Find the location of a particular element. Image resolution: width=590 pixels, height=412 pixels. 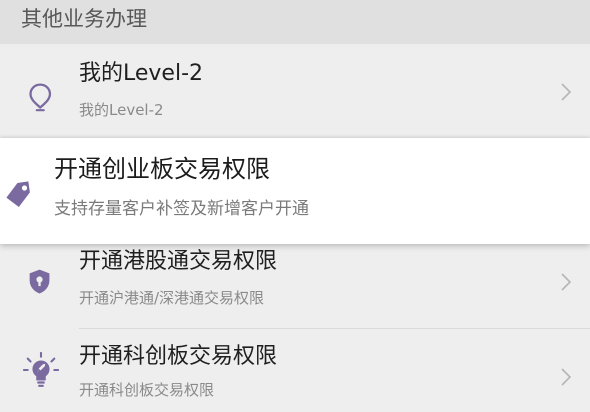

section-title: 其他业务办理 is located at coordinates (84, 19).